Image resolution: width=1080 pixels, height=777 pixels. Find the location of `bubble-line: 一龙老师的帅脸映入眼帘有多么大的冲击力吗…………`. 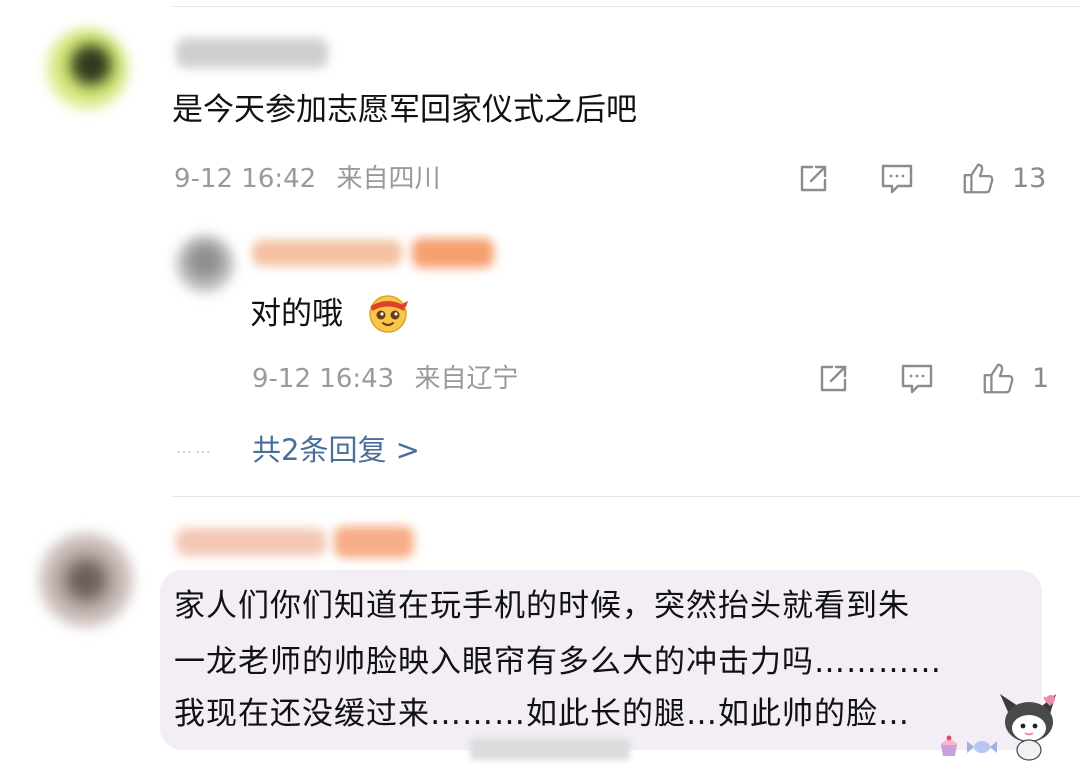

bubble-line: 一龙老师的帅脸映入眼帘有多么大的冲击力吗………… is located at coordinates (558, 662).